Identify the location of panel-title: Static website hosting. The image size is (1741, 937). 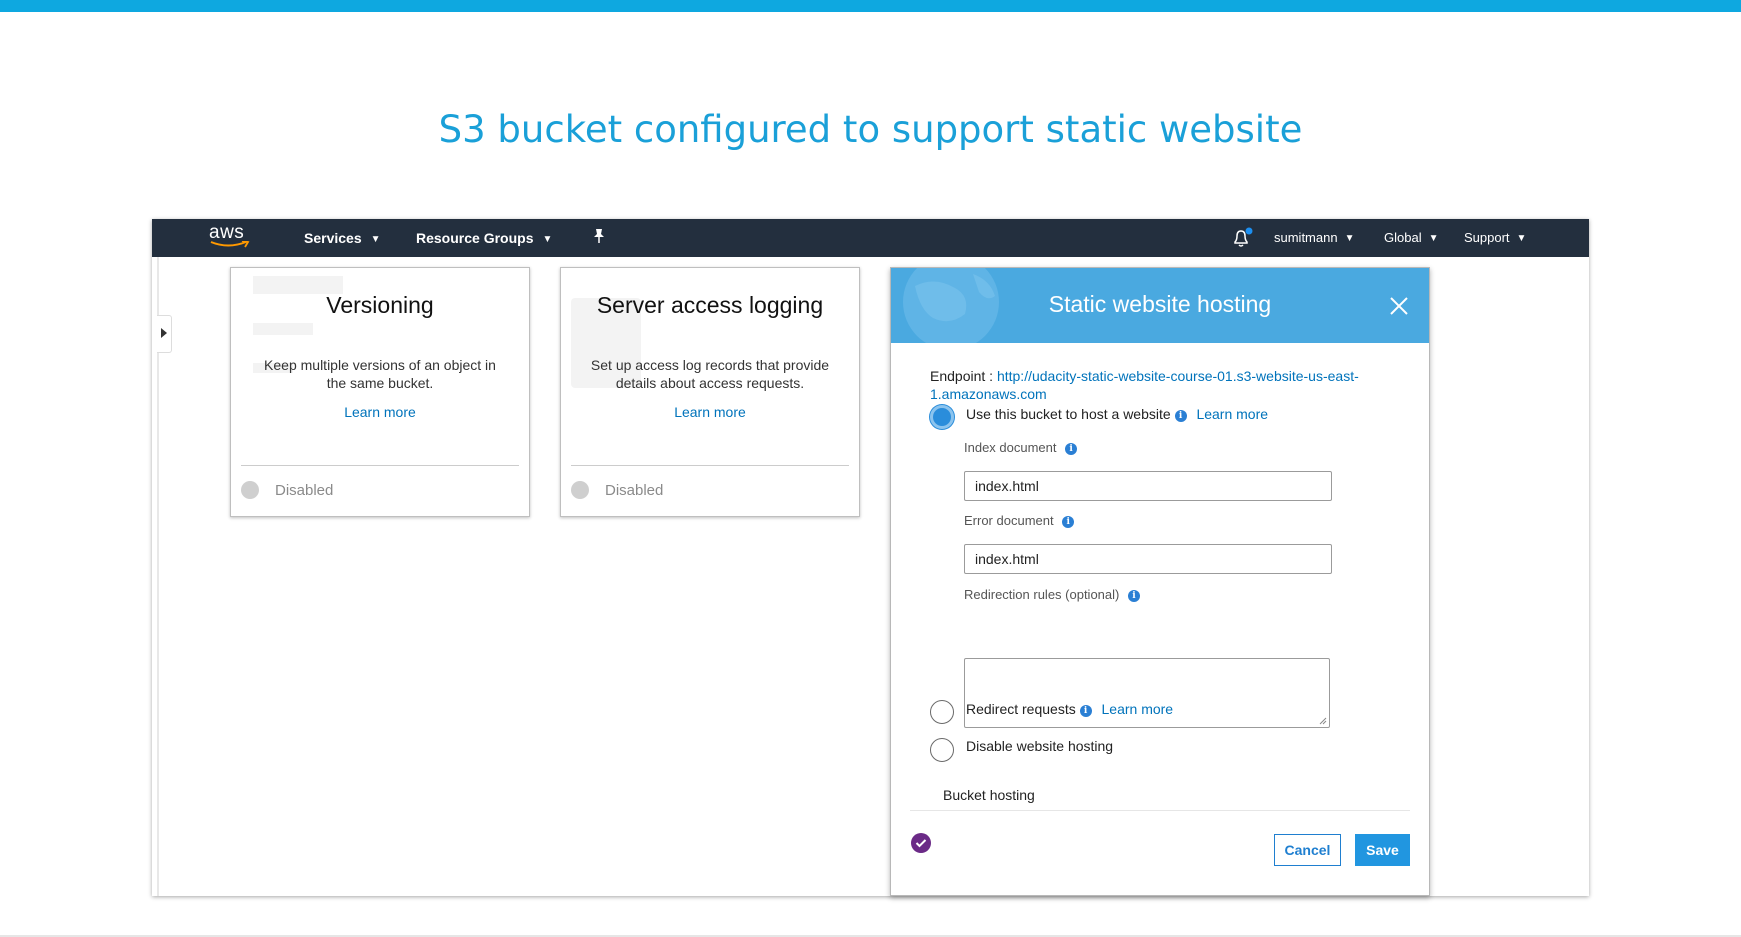
(1160, 304).